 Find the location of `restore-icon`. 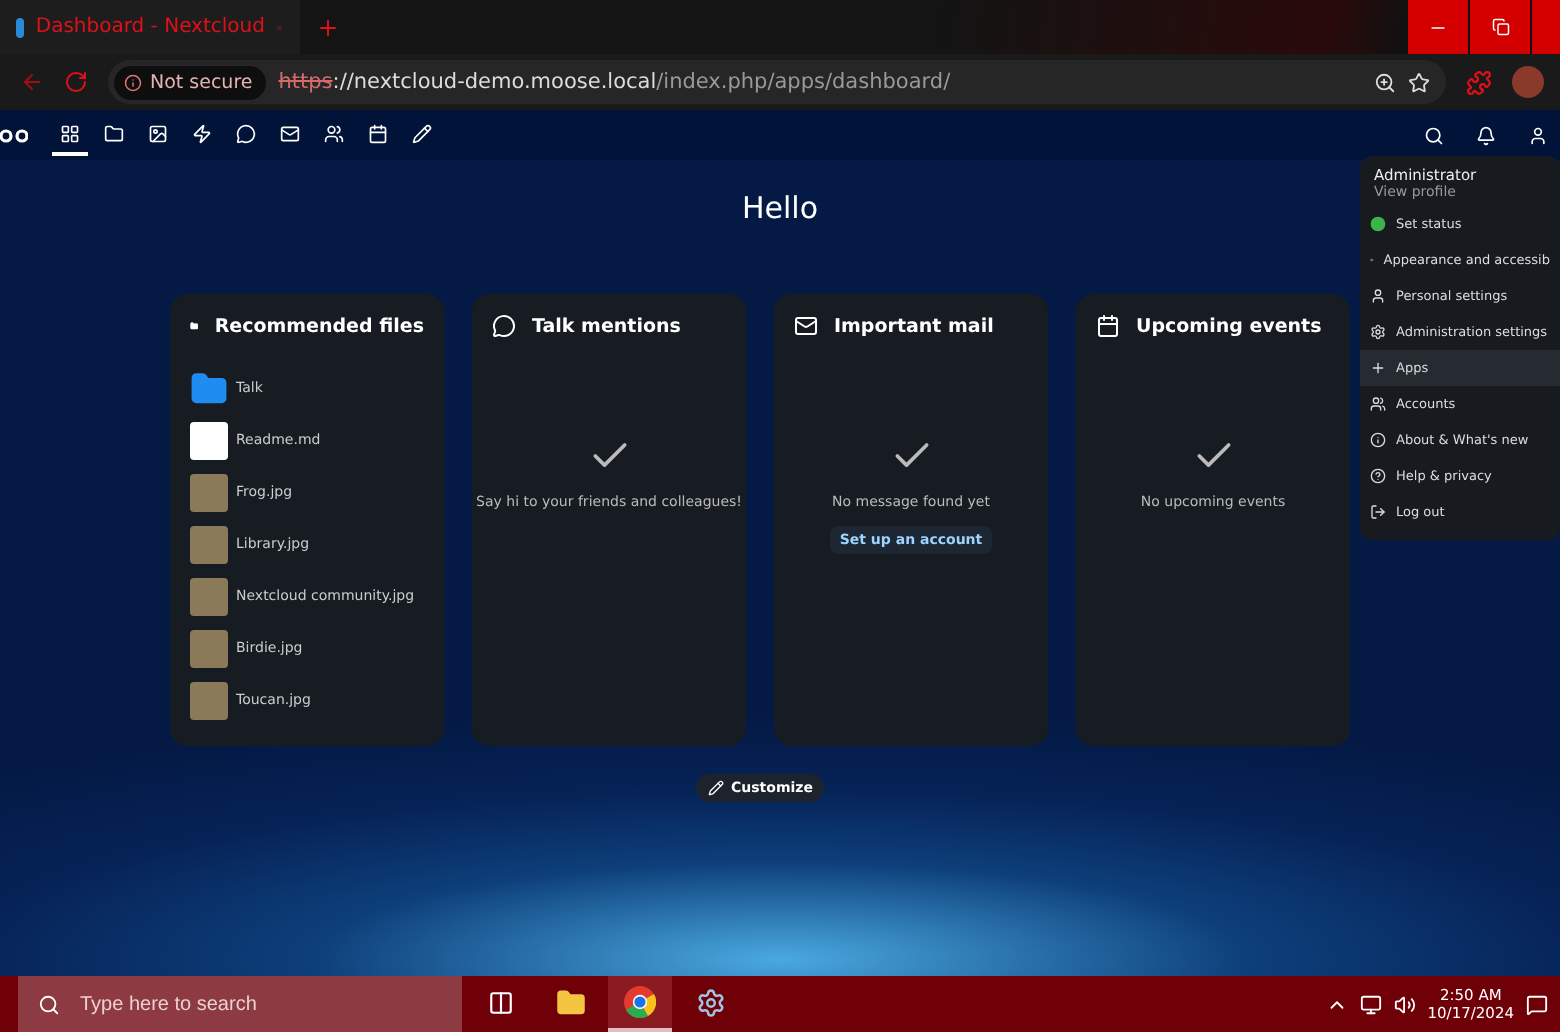

restore-icon is located at coordinates (1500, 27).